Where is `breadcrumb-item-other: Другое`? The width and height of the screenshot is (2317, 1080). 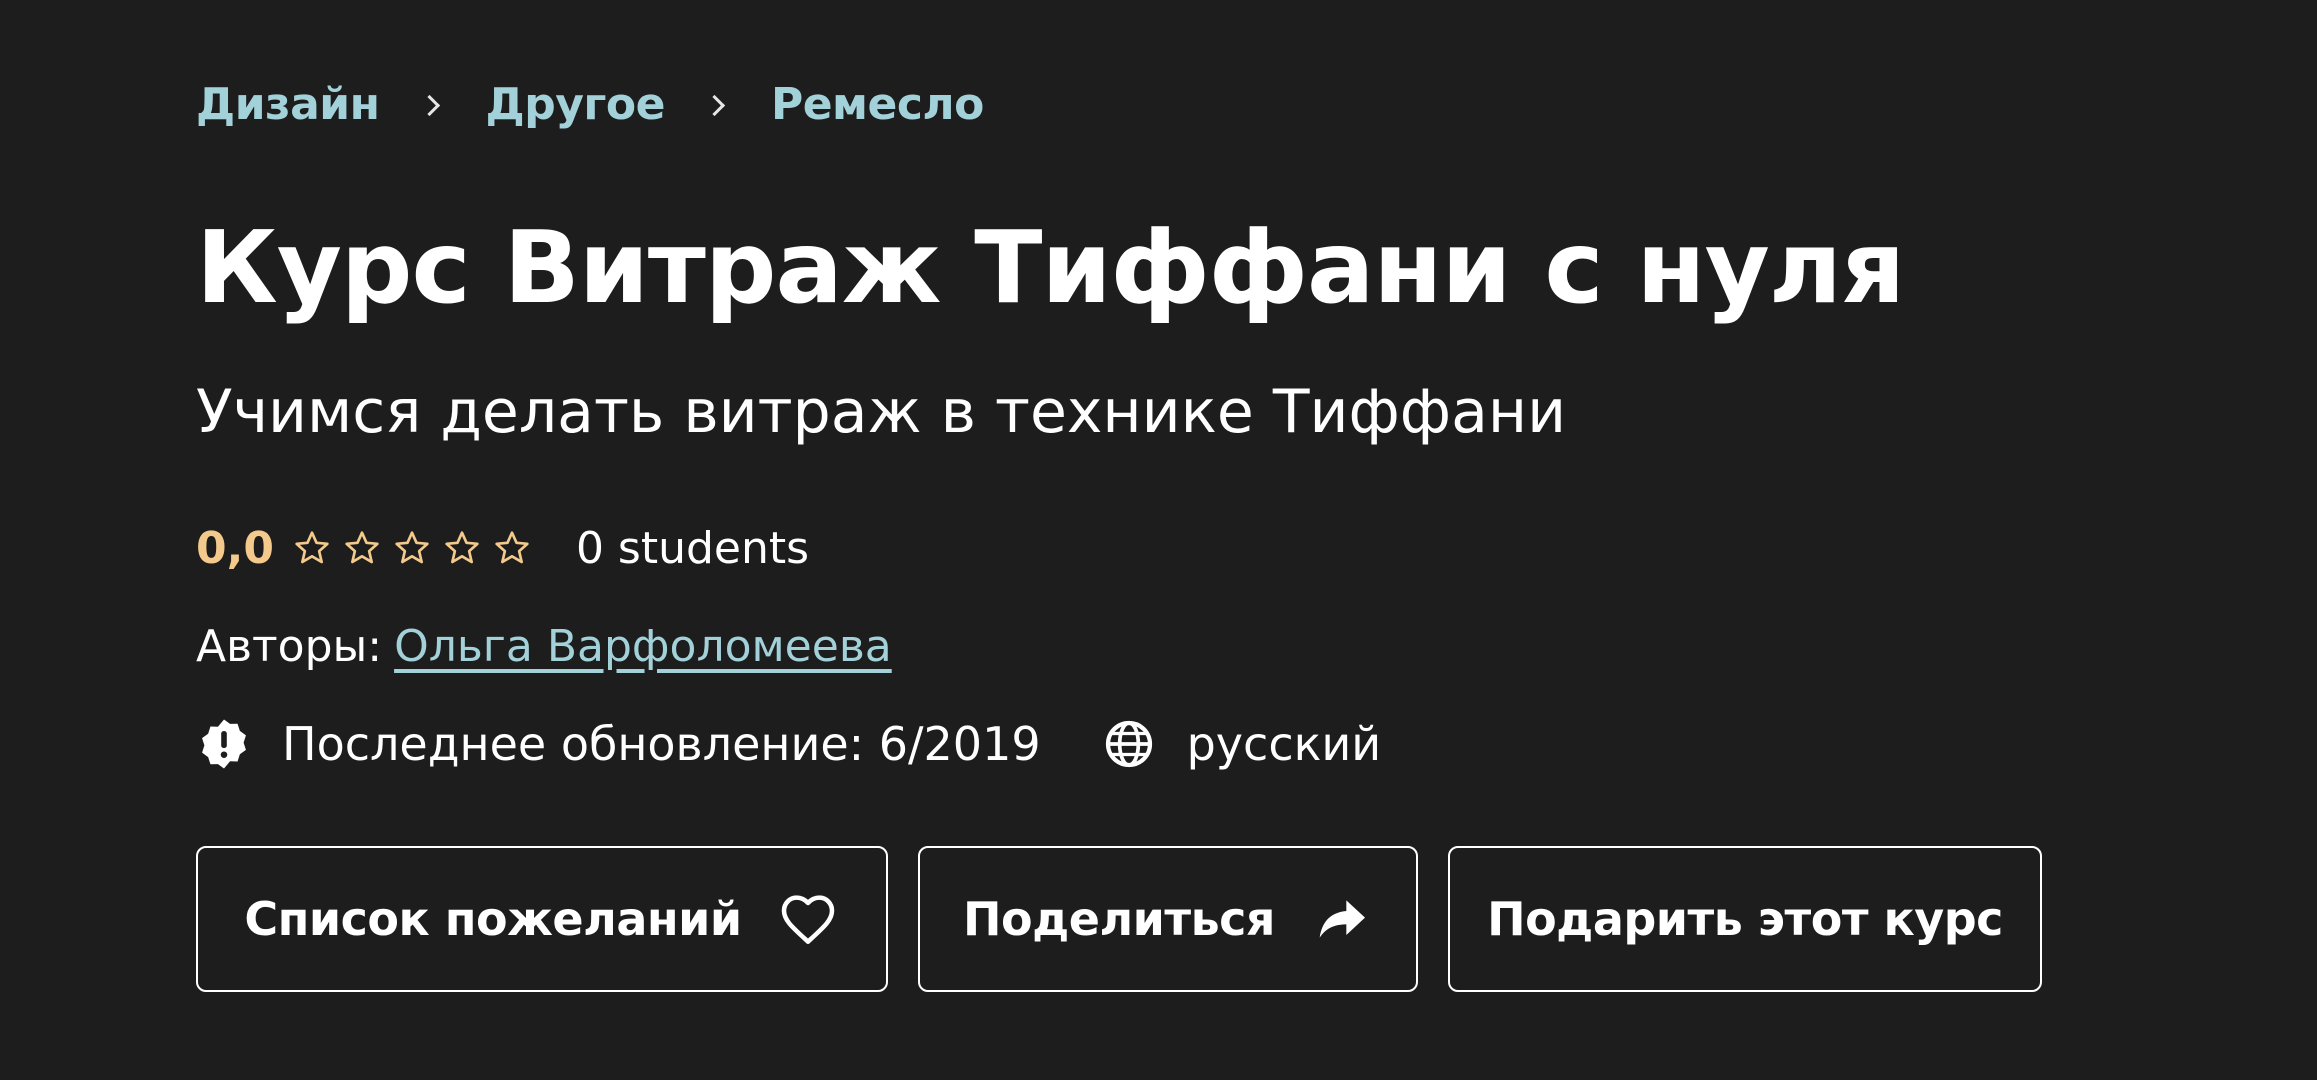 breadcrumb-item-other: Другое is located at coordinates (576, 104).